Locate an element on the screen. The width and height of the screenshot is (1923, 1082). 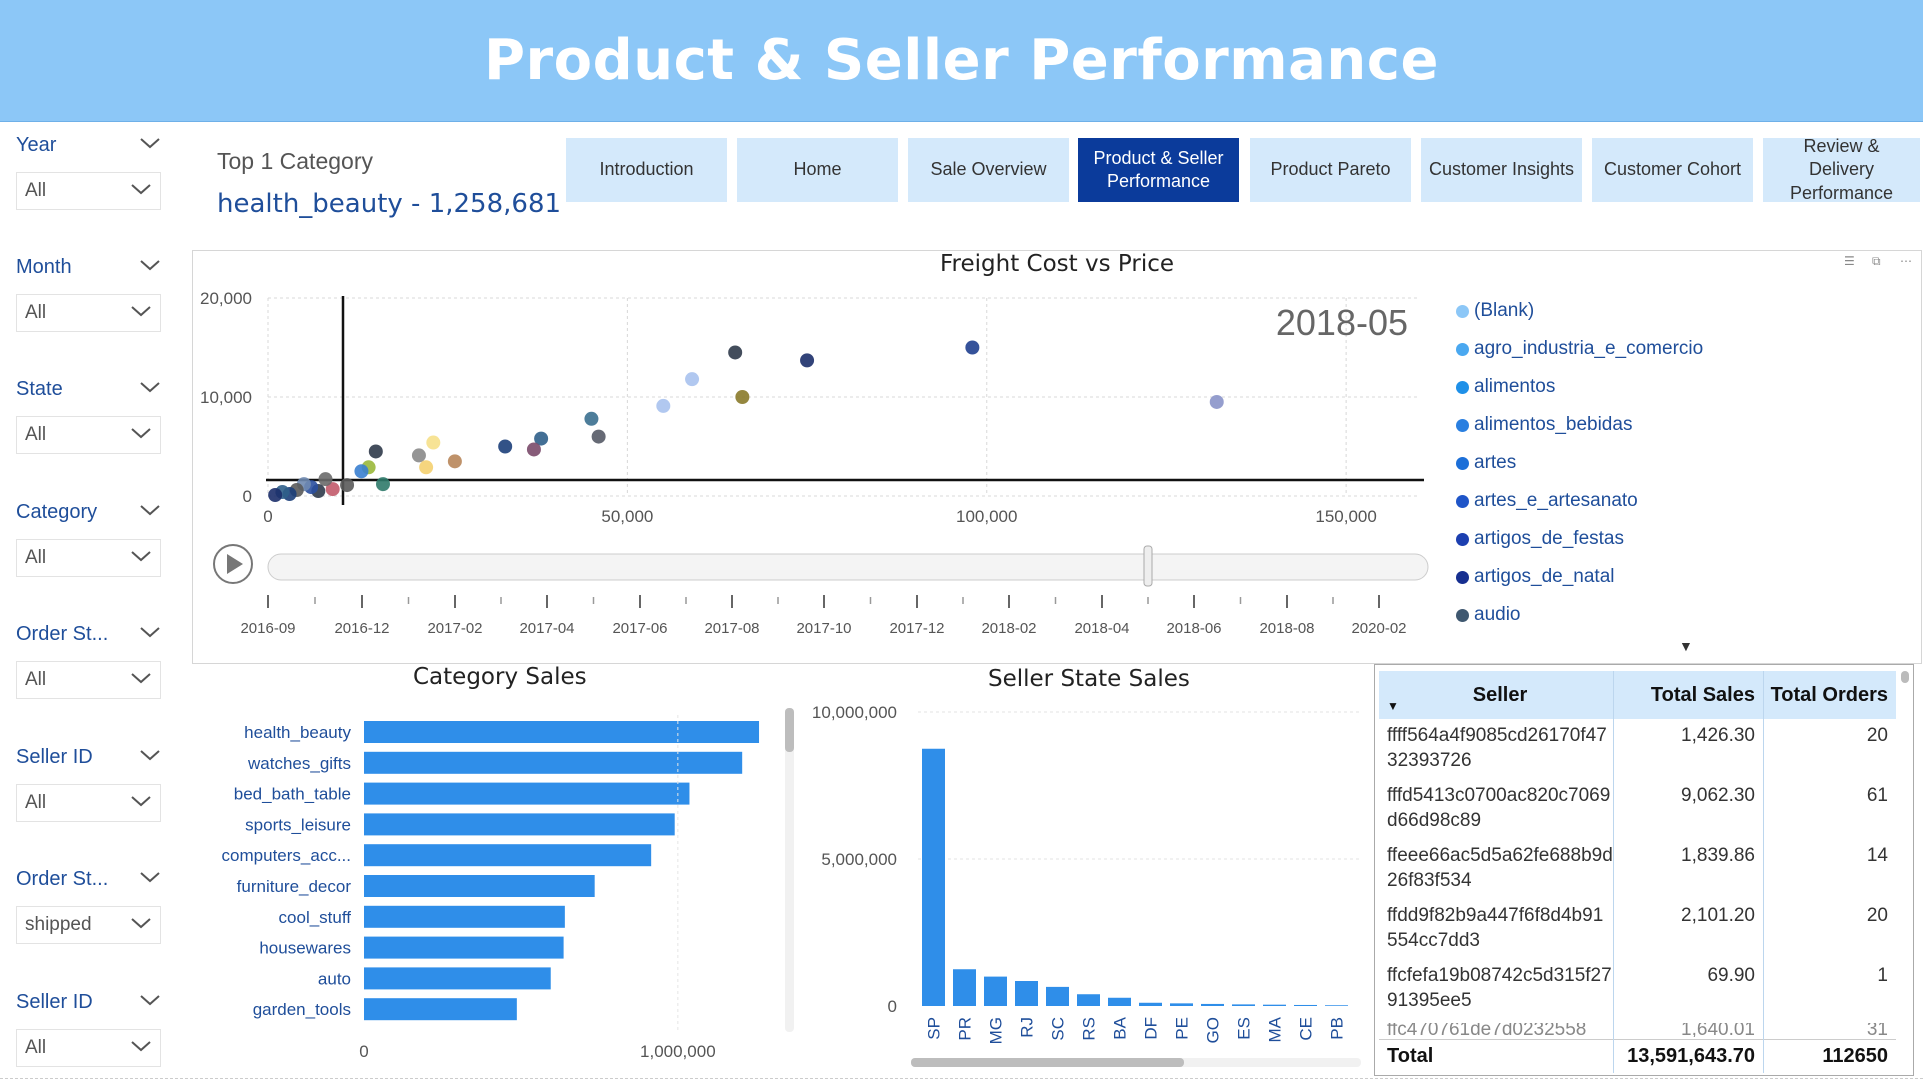
table-header: Seller Total Sales Total Orders is located at coordinates (1637, 695).